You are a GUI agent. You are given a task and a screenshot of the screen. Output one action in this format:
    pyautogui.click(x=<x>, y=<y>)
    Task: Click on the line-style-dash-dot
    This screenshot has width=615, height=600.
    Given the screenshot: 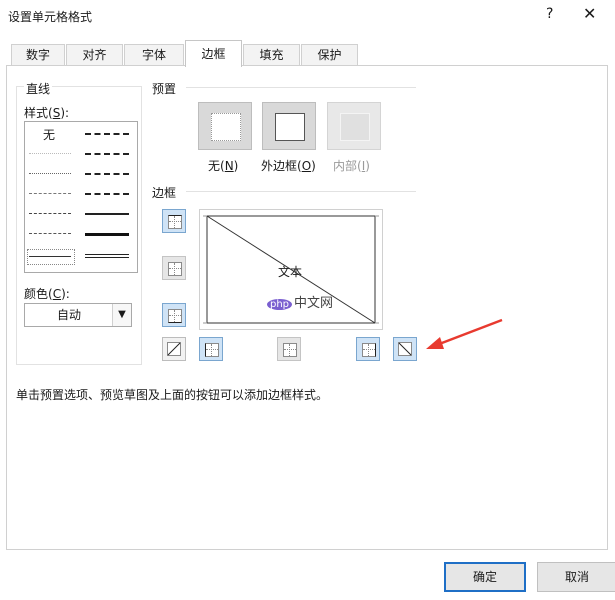 What is the action you would take?
    pyautogui.click(x=50, y=213)
    